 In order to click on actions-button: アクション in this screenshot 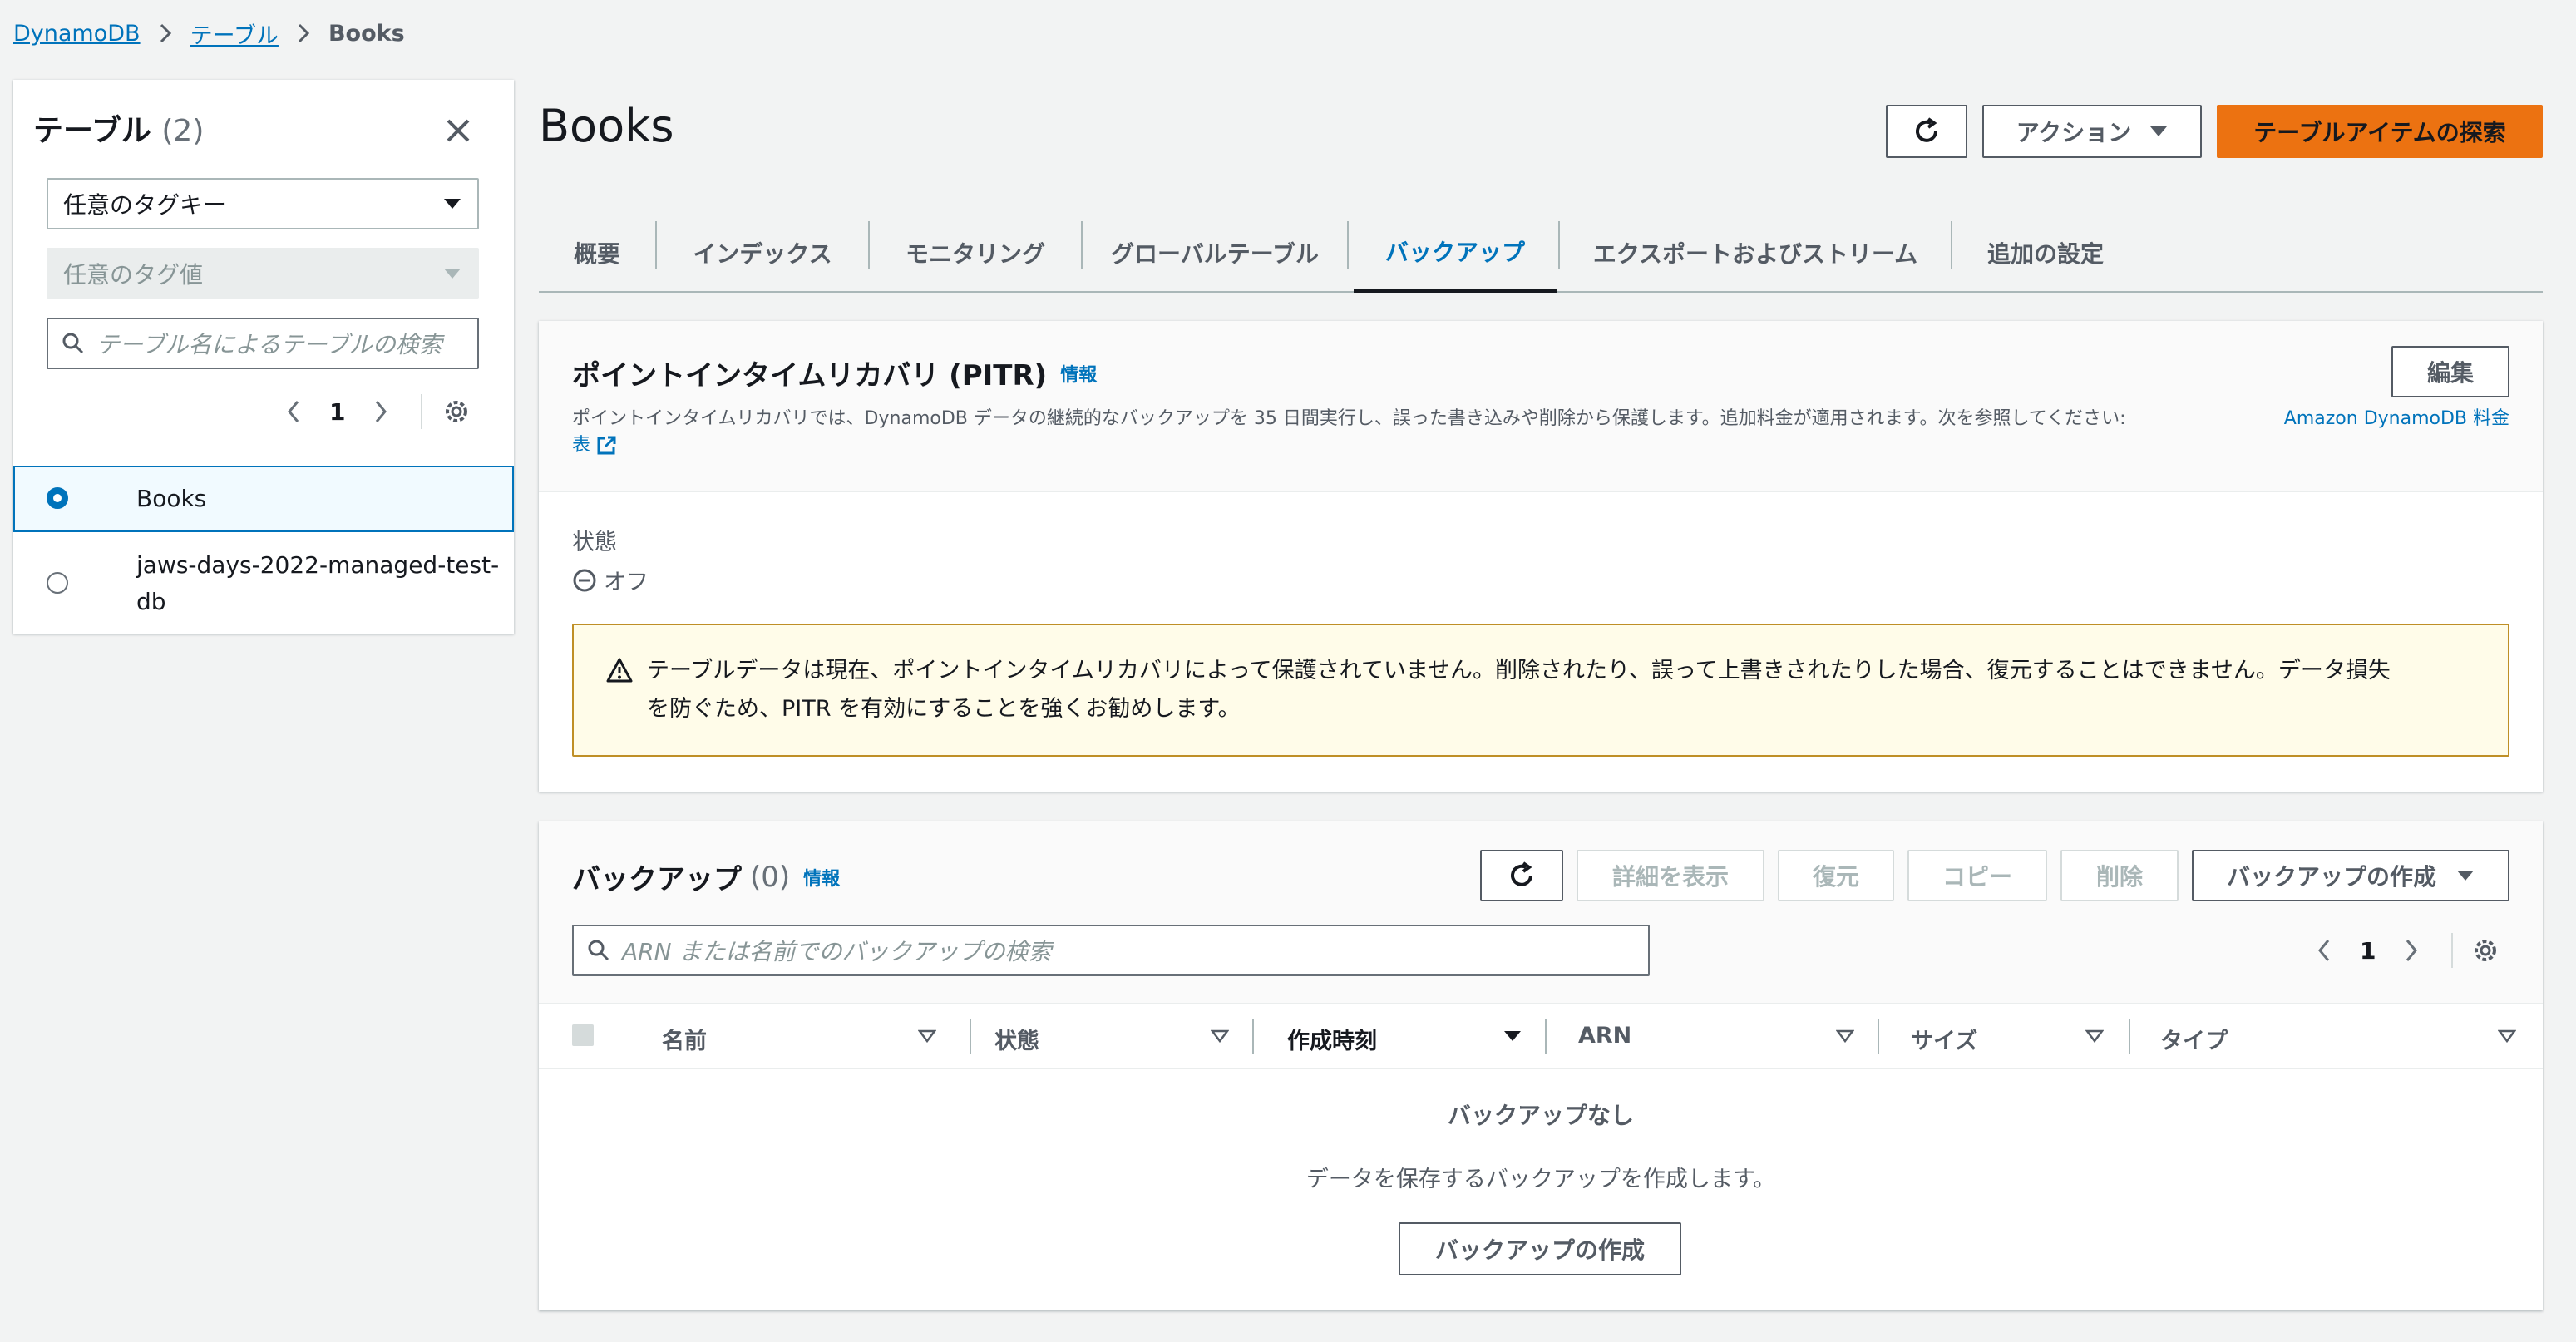, I will do `click(2092, 132)`.